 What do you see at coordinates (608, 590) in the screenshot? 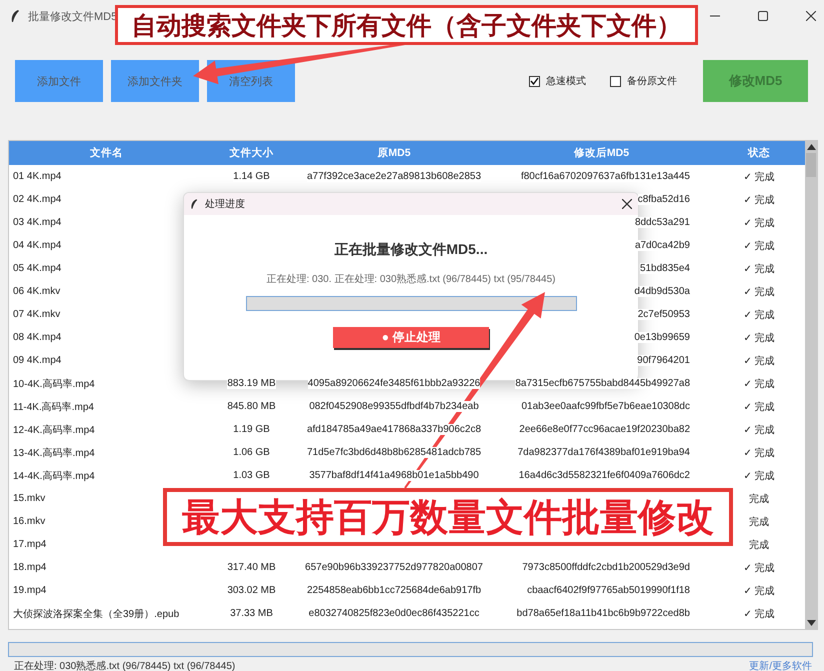
I see `table-cell: cbaacf6402f9f97765ab5019990f1f18` at bounding box center [608, 590].